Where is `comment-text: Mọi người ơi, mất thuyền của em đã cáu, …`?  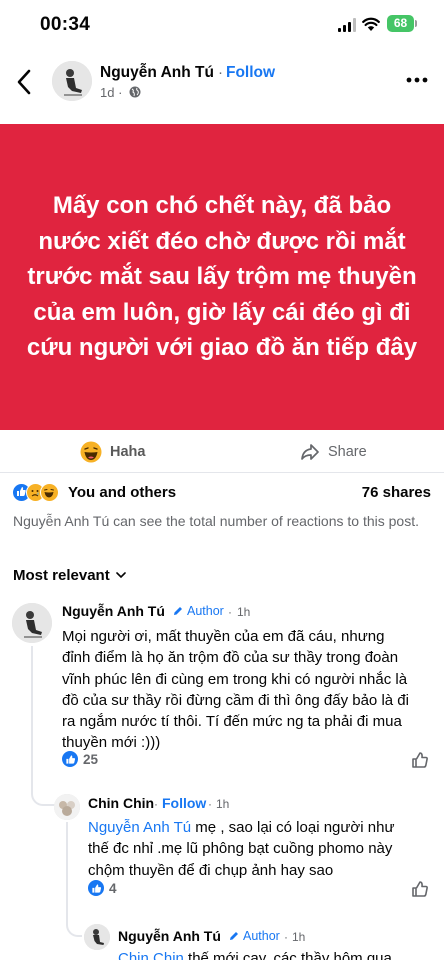
comment-text: Mọi người ơi, mất thuyền của em đã cáu, … is located at coordinates (235, 690).